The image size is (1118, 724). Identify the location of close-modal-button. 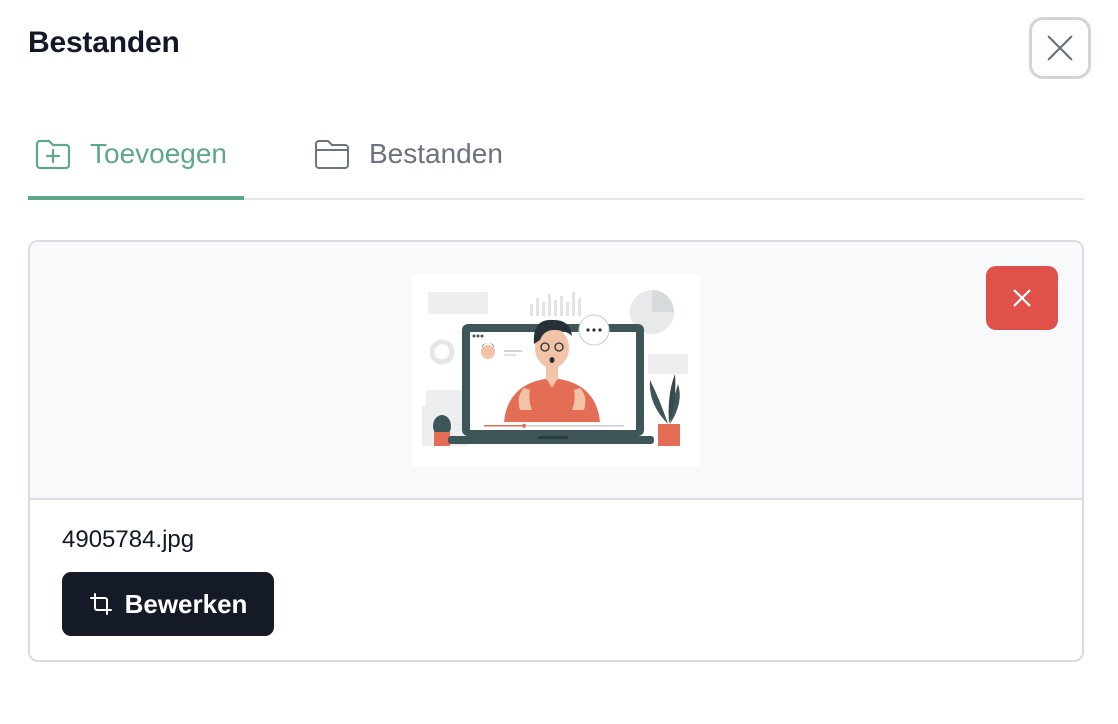
(1060, 48).